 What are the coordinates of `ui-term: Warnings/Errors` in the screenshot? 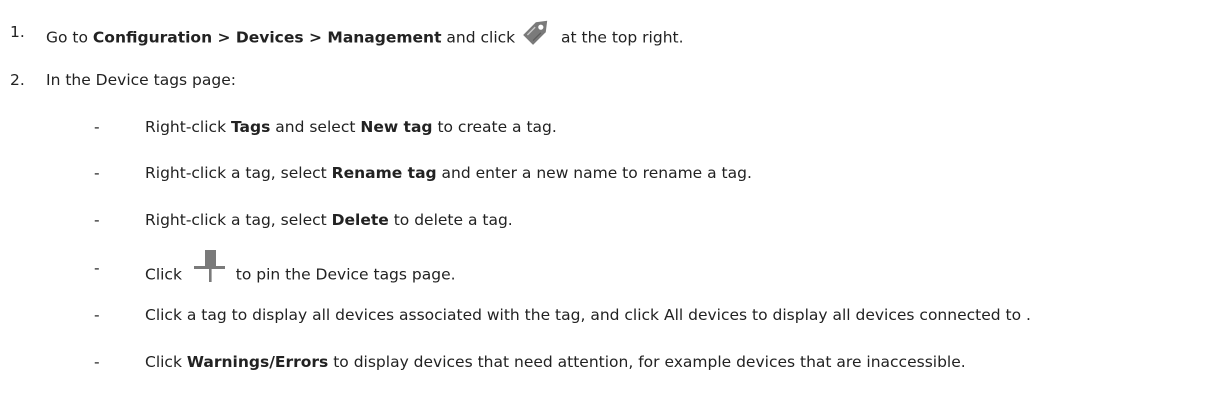 It's located at (257, 362).